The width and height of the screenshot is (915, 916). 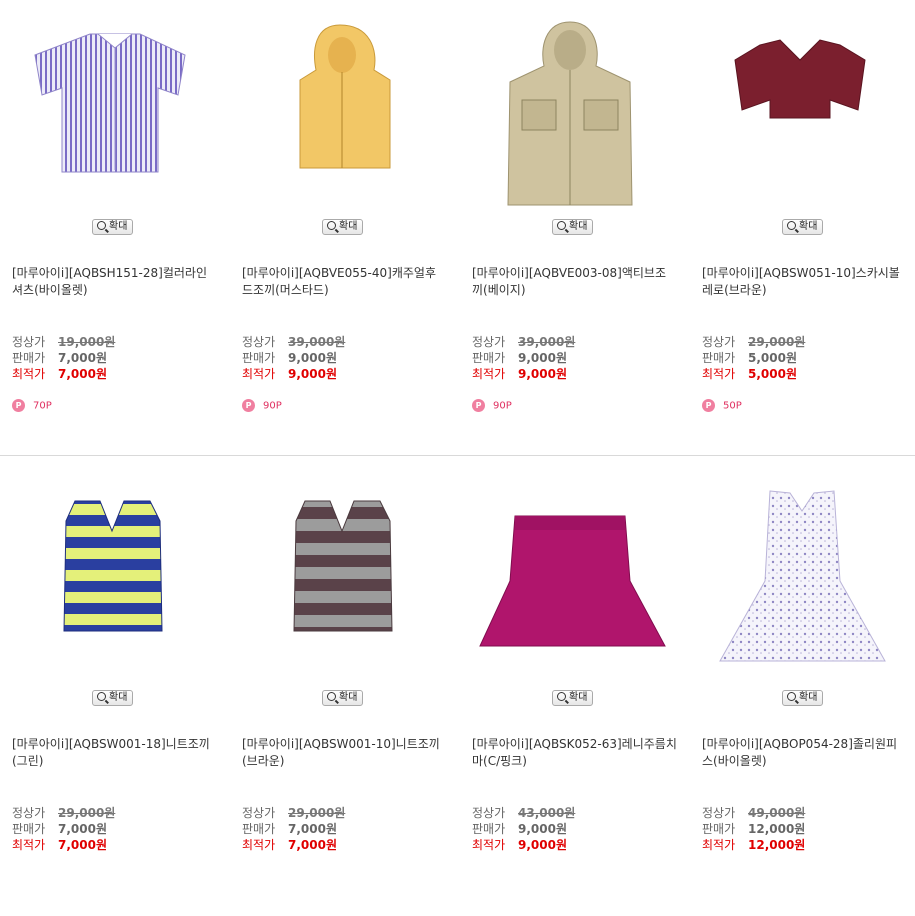 I want to click on price-block: 정상가 29,000원 판매가 5,000원 최적가 5,000원, so click(x=753, y=358).